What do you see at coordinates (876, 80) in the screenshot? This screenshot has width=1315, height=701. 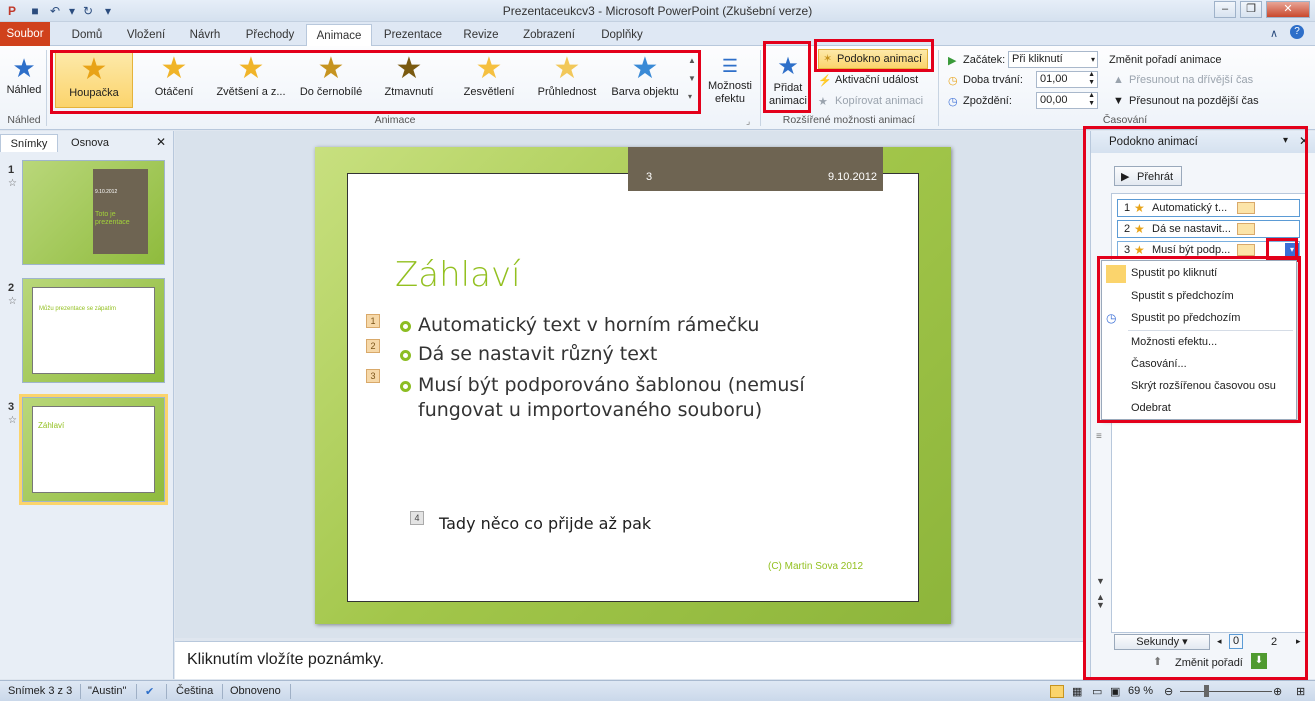 I see `trigger-button: Aktivační událost` at bounding box center [876, 80].